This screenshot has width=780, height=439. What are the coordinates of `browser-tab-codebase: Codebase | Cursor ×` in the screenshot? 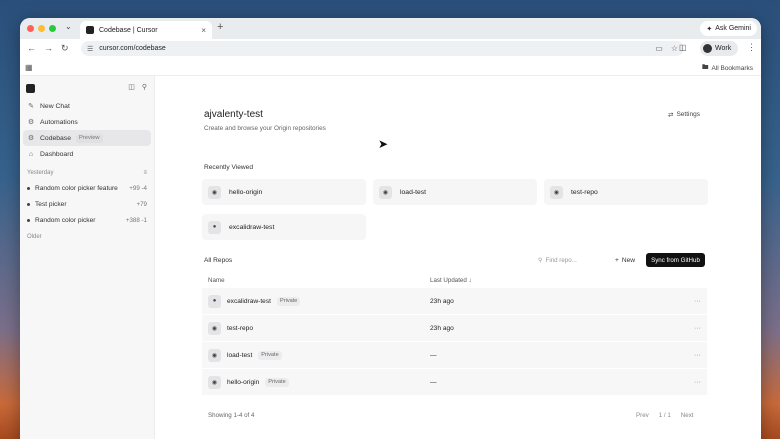 It's located at (146, 30).